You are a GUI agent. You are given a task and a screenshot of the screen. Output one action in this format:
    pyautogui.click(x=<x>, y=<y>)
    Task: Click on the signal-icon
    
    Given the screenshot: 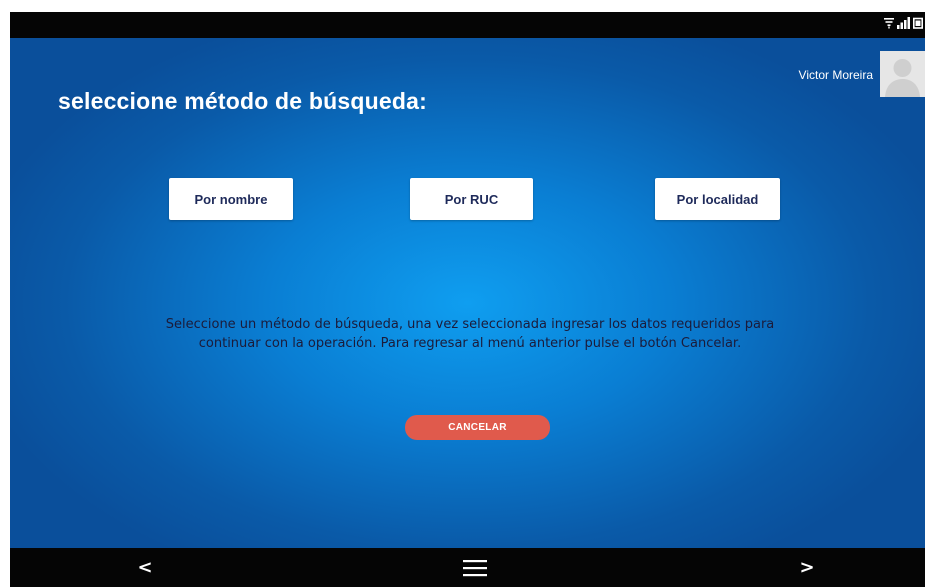 What is the action you would take?
    pyautogui.click(x=903, y=23)
    